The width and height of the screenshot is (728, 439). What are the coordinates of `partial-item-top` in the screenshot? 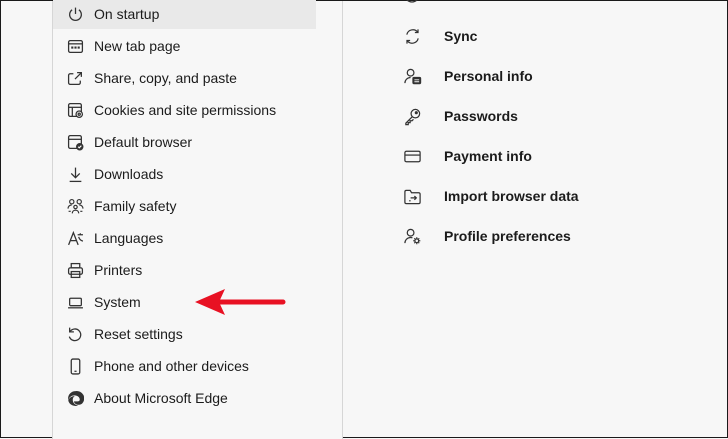 It's located at (412, 2).